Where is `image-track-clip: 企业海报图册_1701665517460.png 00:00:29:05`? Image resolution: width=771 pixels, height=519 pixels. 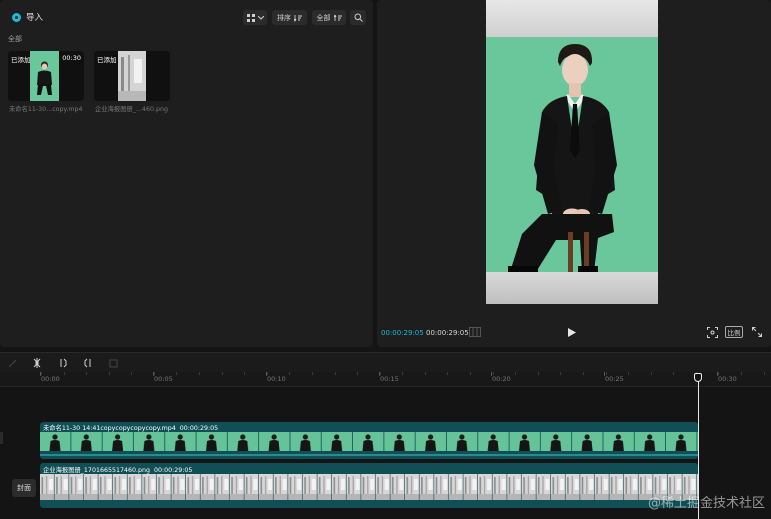 image-track-clip: 企业海报图册_1701665517460.png 00:00:29:05 is located at coordinates (369, 485).